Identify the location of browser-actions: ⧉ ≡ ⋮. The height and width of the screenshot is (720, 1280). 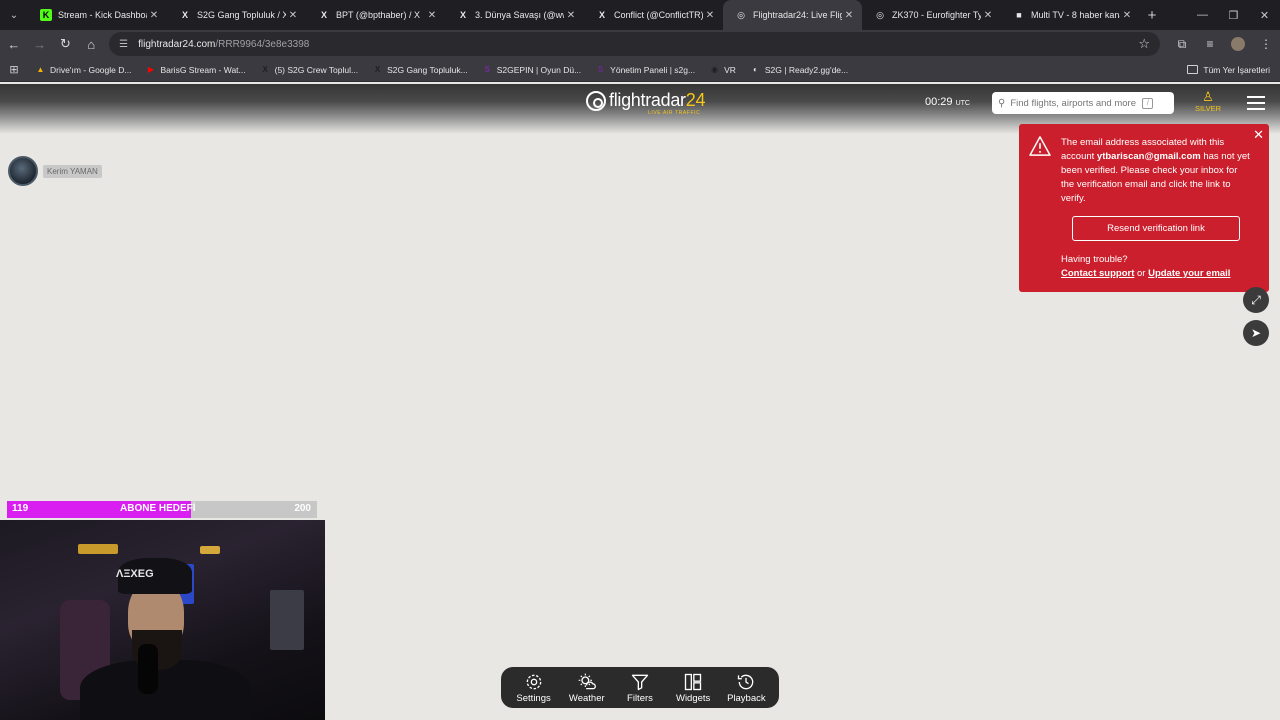
(1224, 44).